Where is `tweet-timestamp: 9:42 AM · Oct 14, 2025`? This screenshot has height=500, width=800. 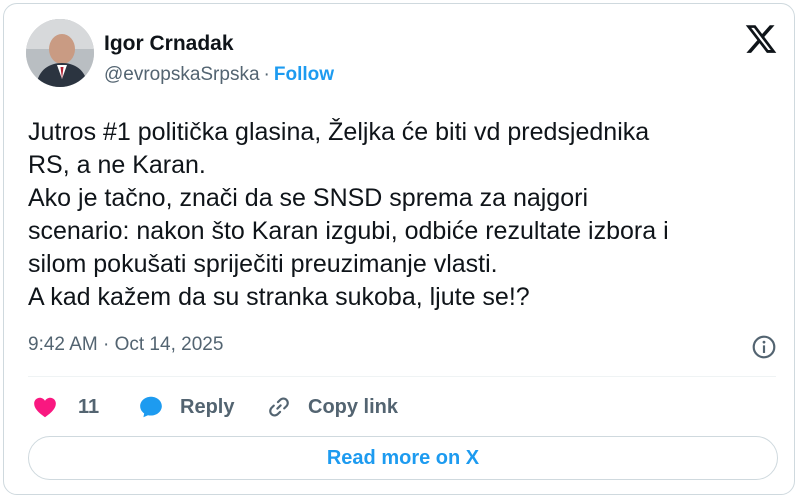
tweet-timestamp: 9:42 AM · Oct 14, 2025 is located at coordinates (125, 345).